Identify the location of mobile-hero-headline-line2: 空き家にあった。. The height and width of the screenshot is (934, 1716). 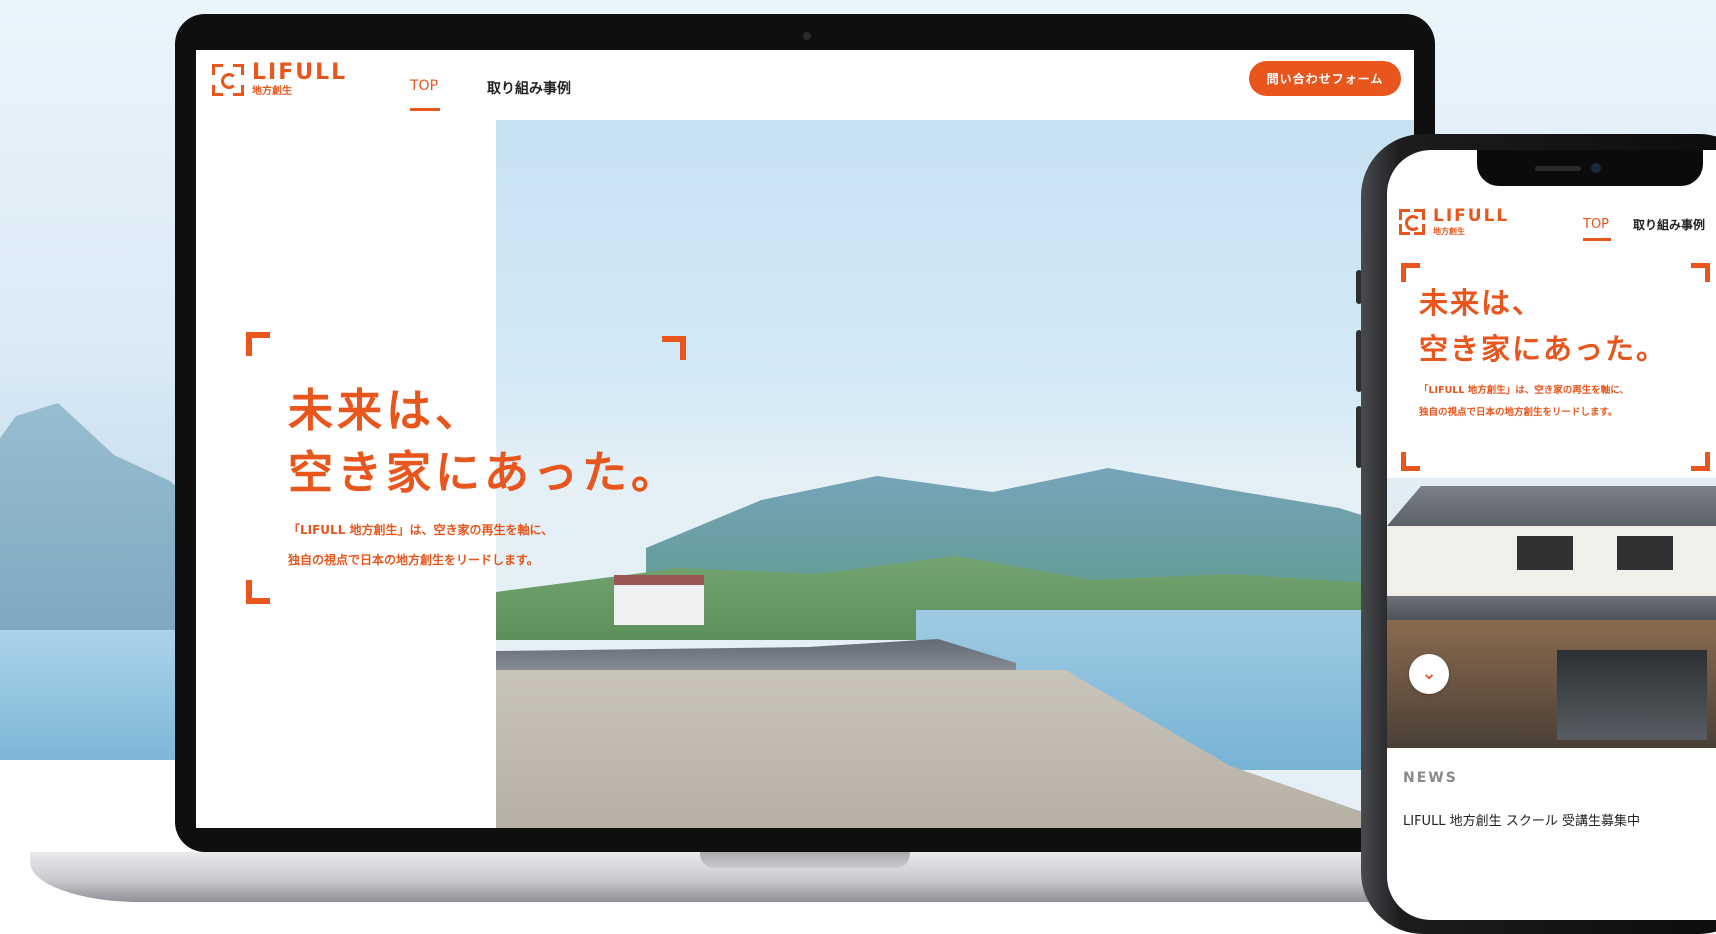
(1543, 349).